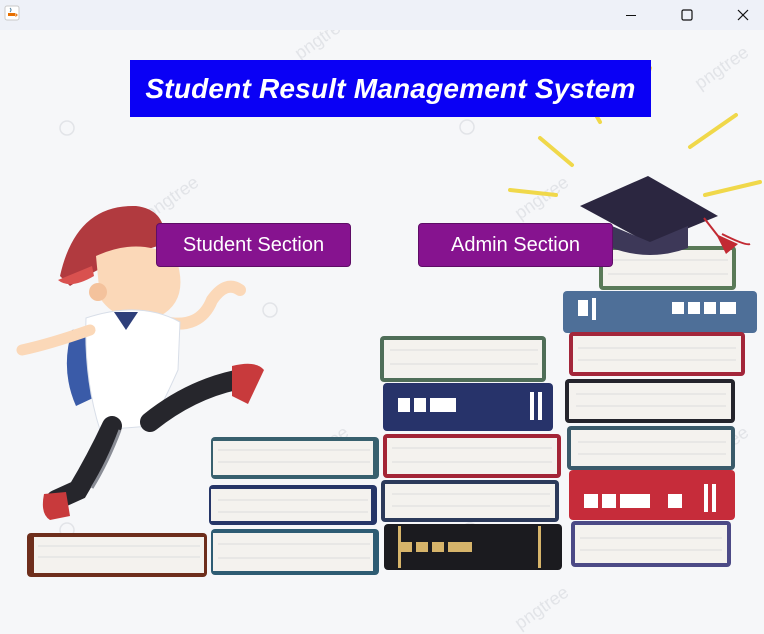  Describe the element at coordinates (253, 245) in the screenshot. I see `student-section-button: Student Section` at that location.